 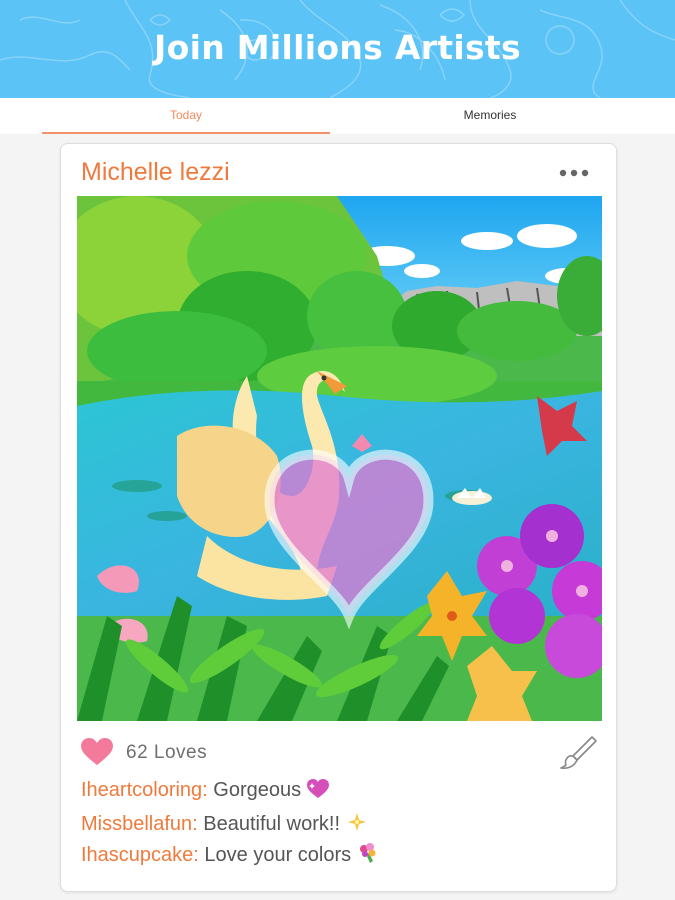 What do you see at coordinates (490, 116) in the screenshot?
I see `tab-memories: Memories` at bounding box center [490, 116].